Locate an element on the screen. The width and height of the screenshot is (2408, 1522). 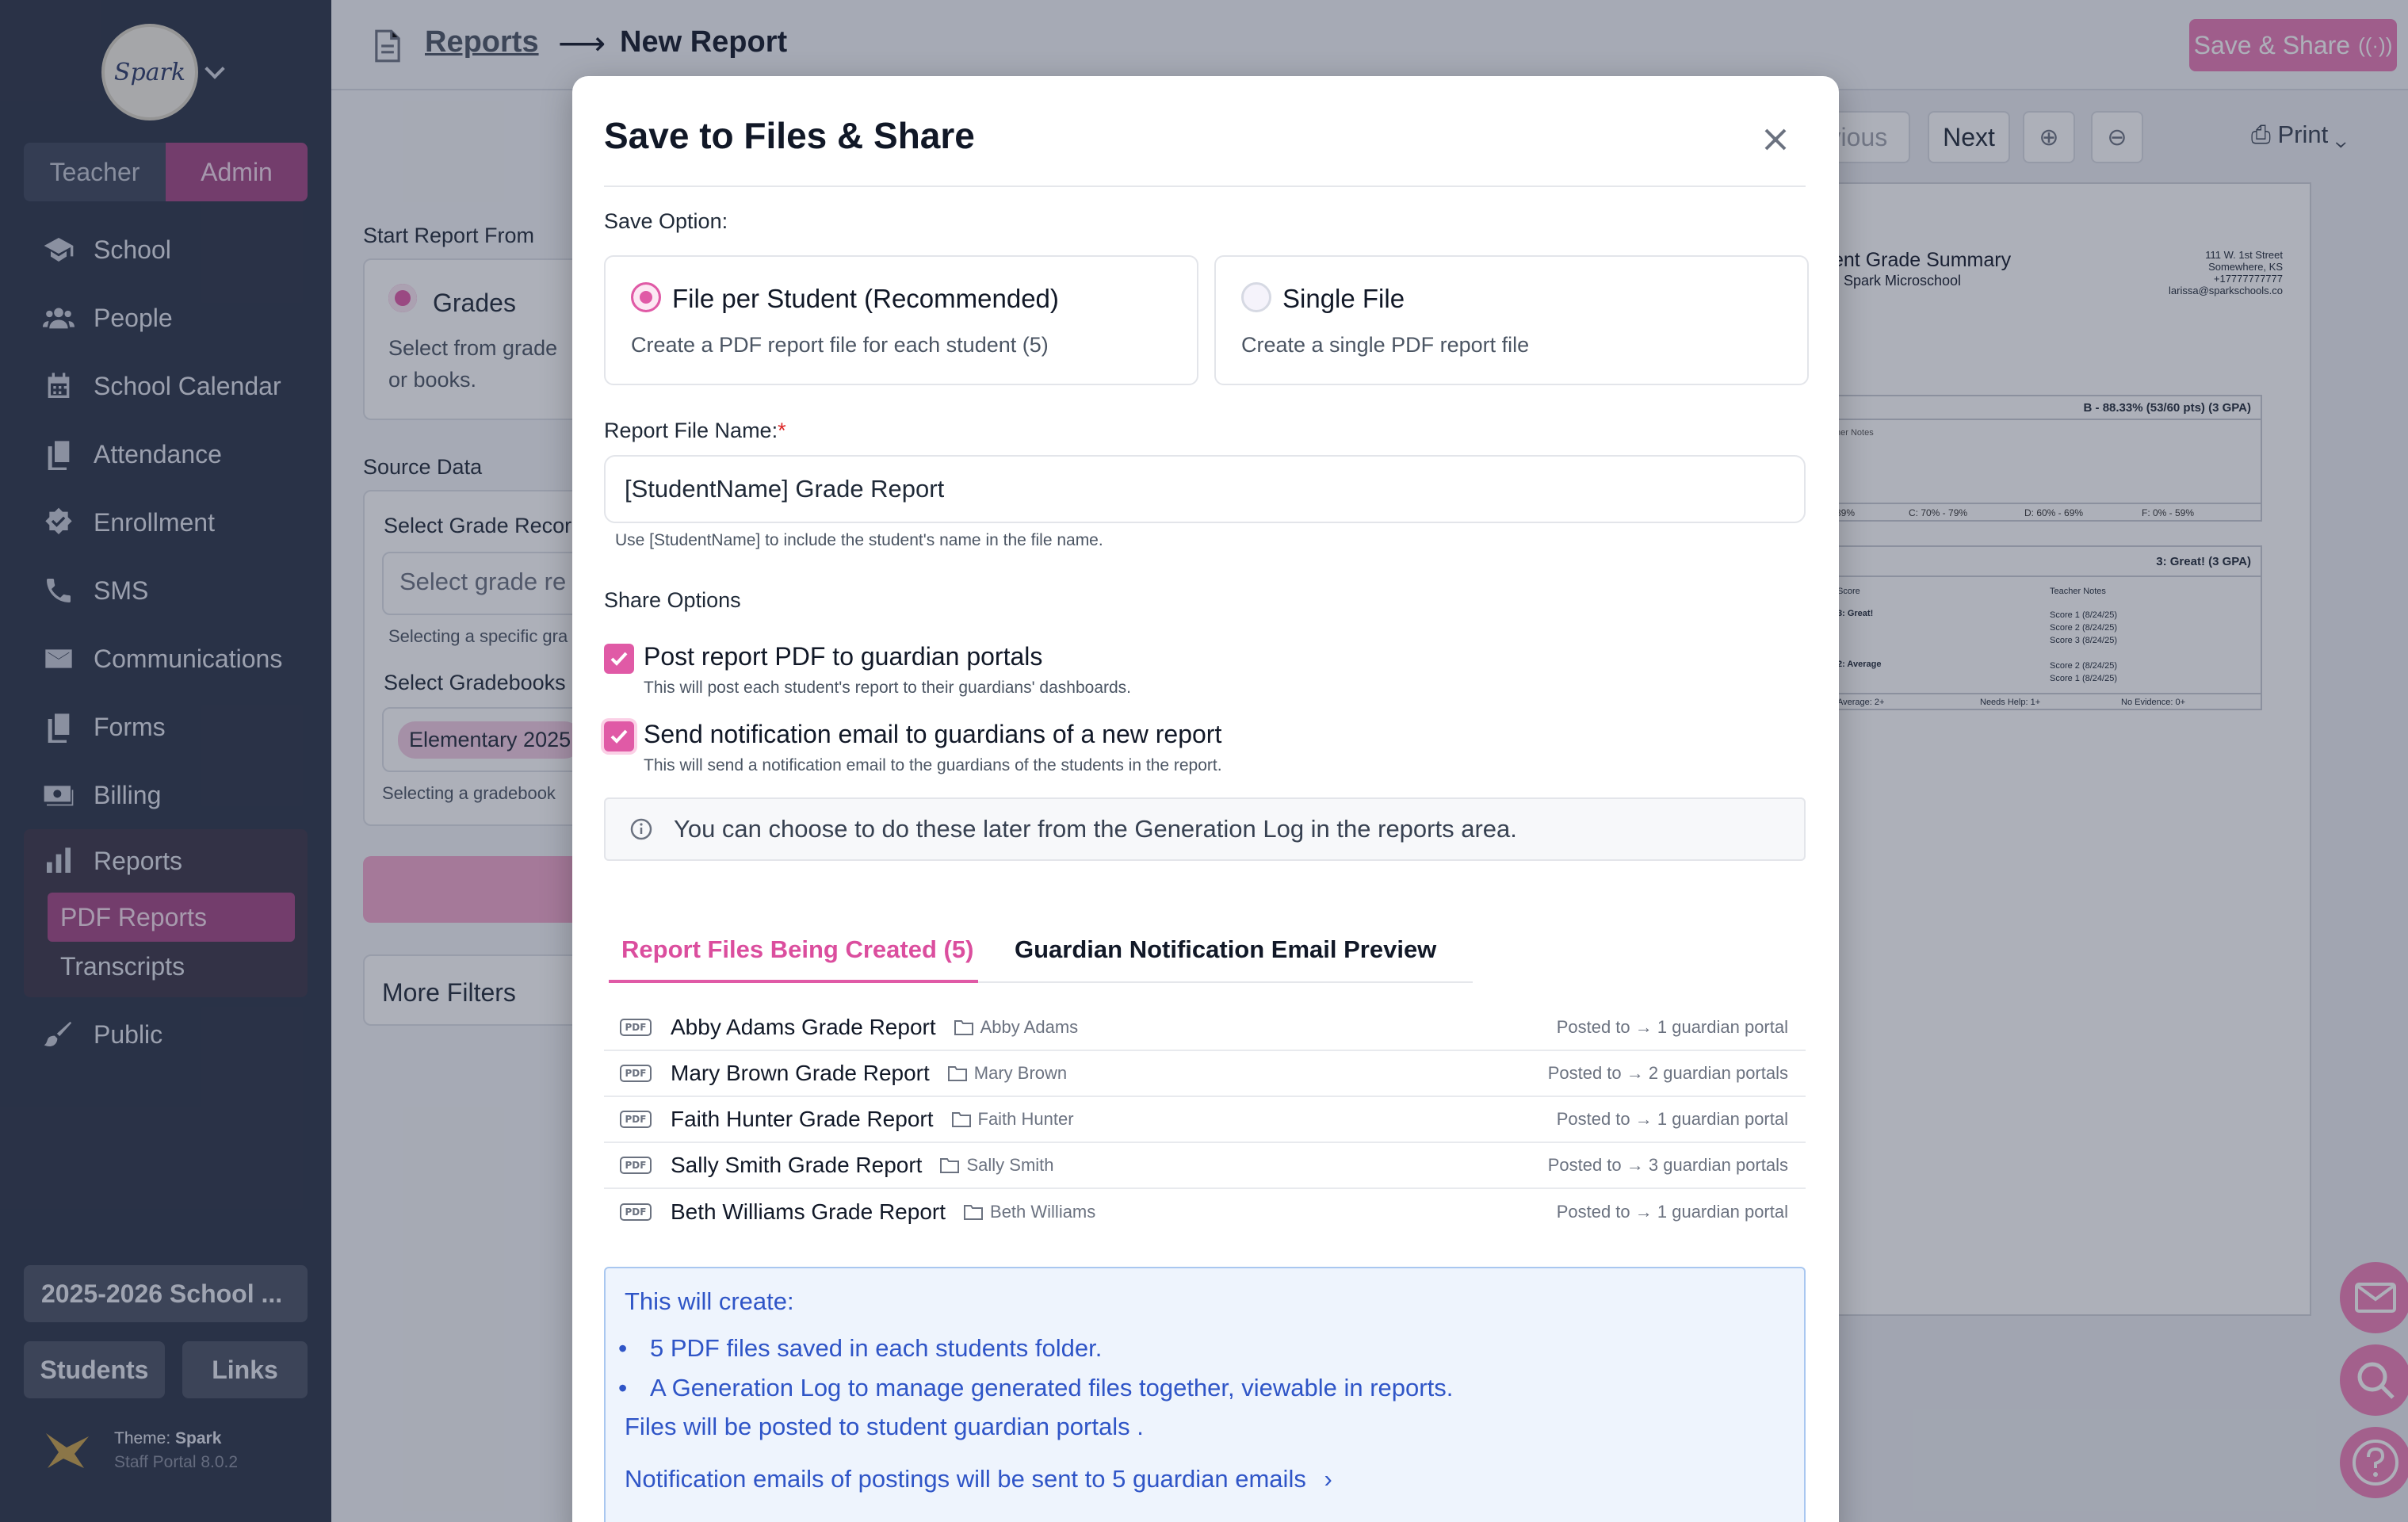
post-portal-checkbox is located at coordinates (619, 659).